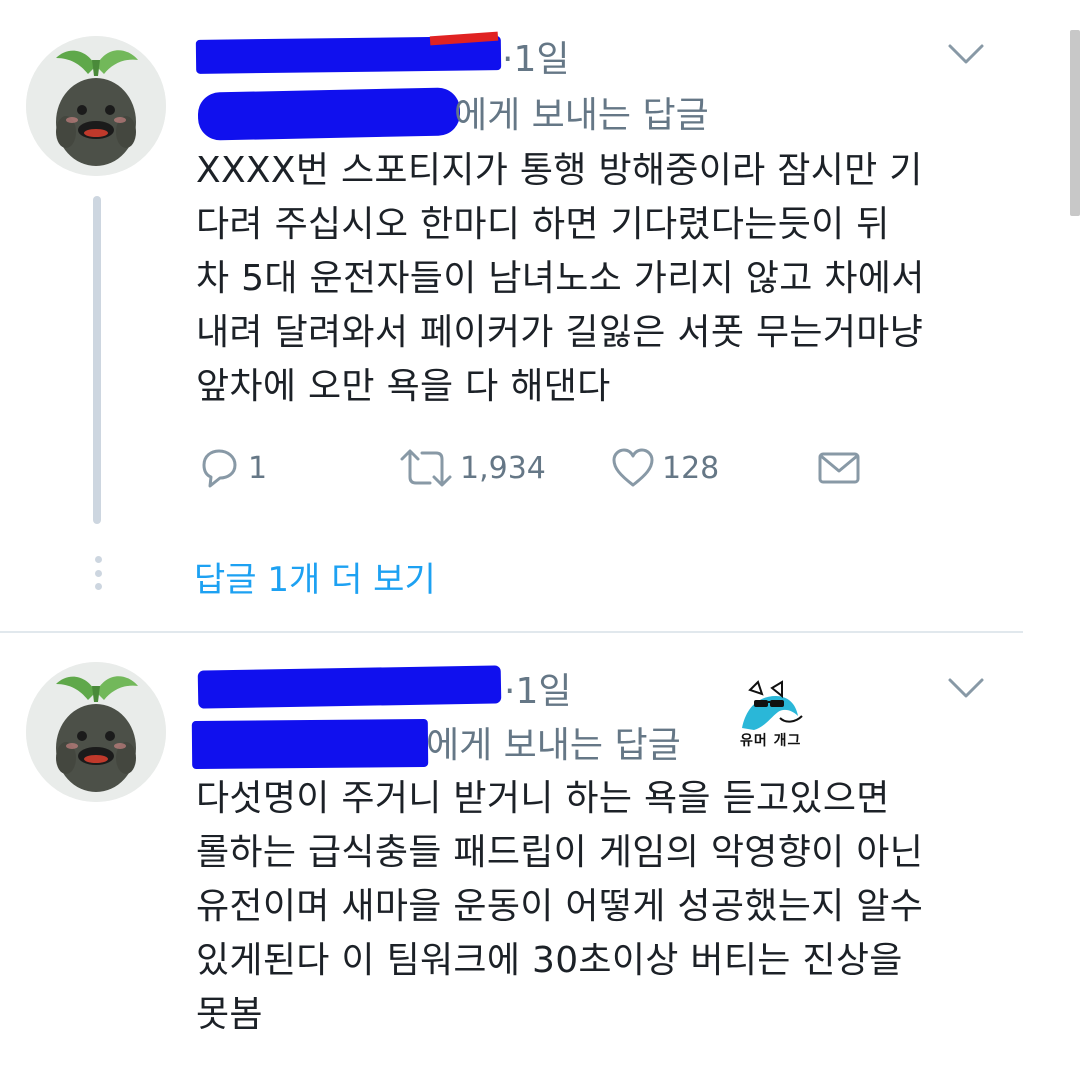 This screenshot has width=1080, height=1081. I want to click on thread-more-dots, so click(98, 573).